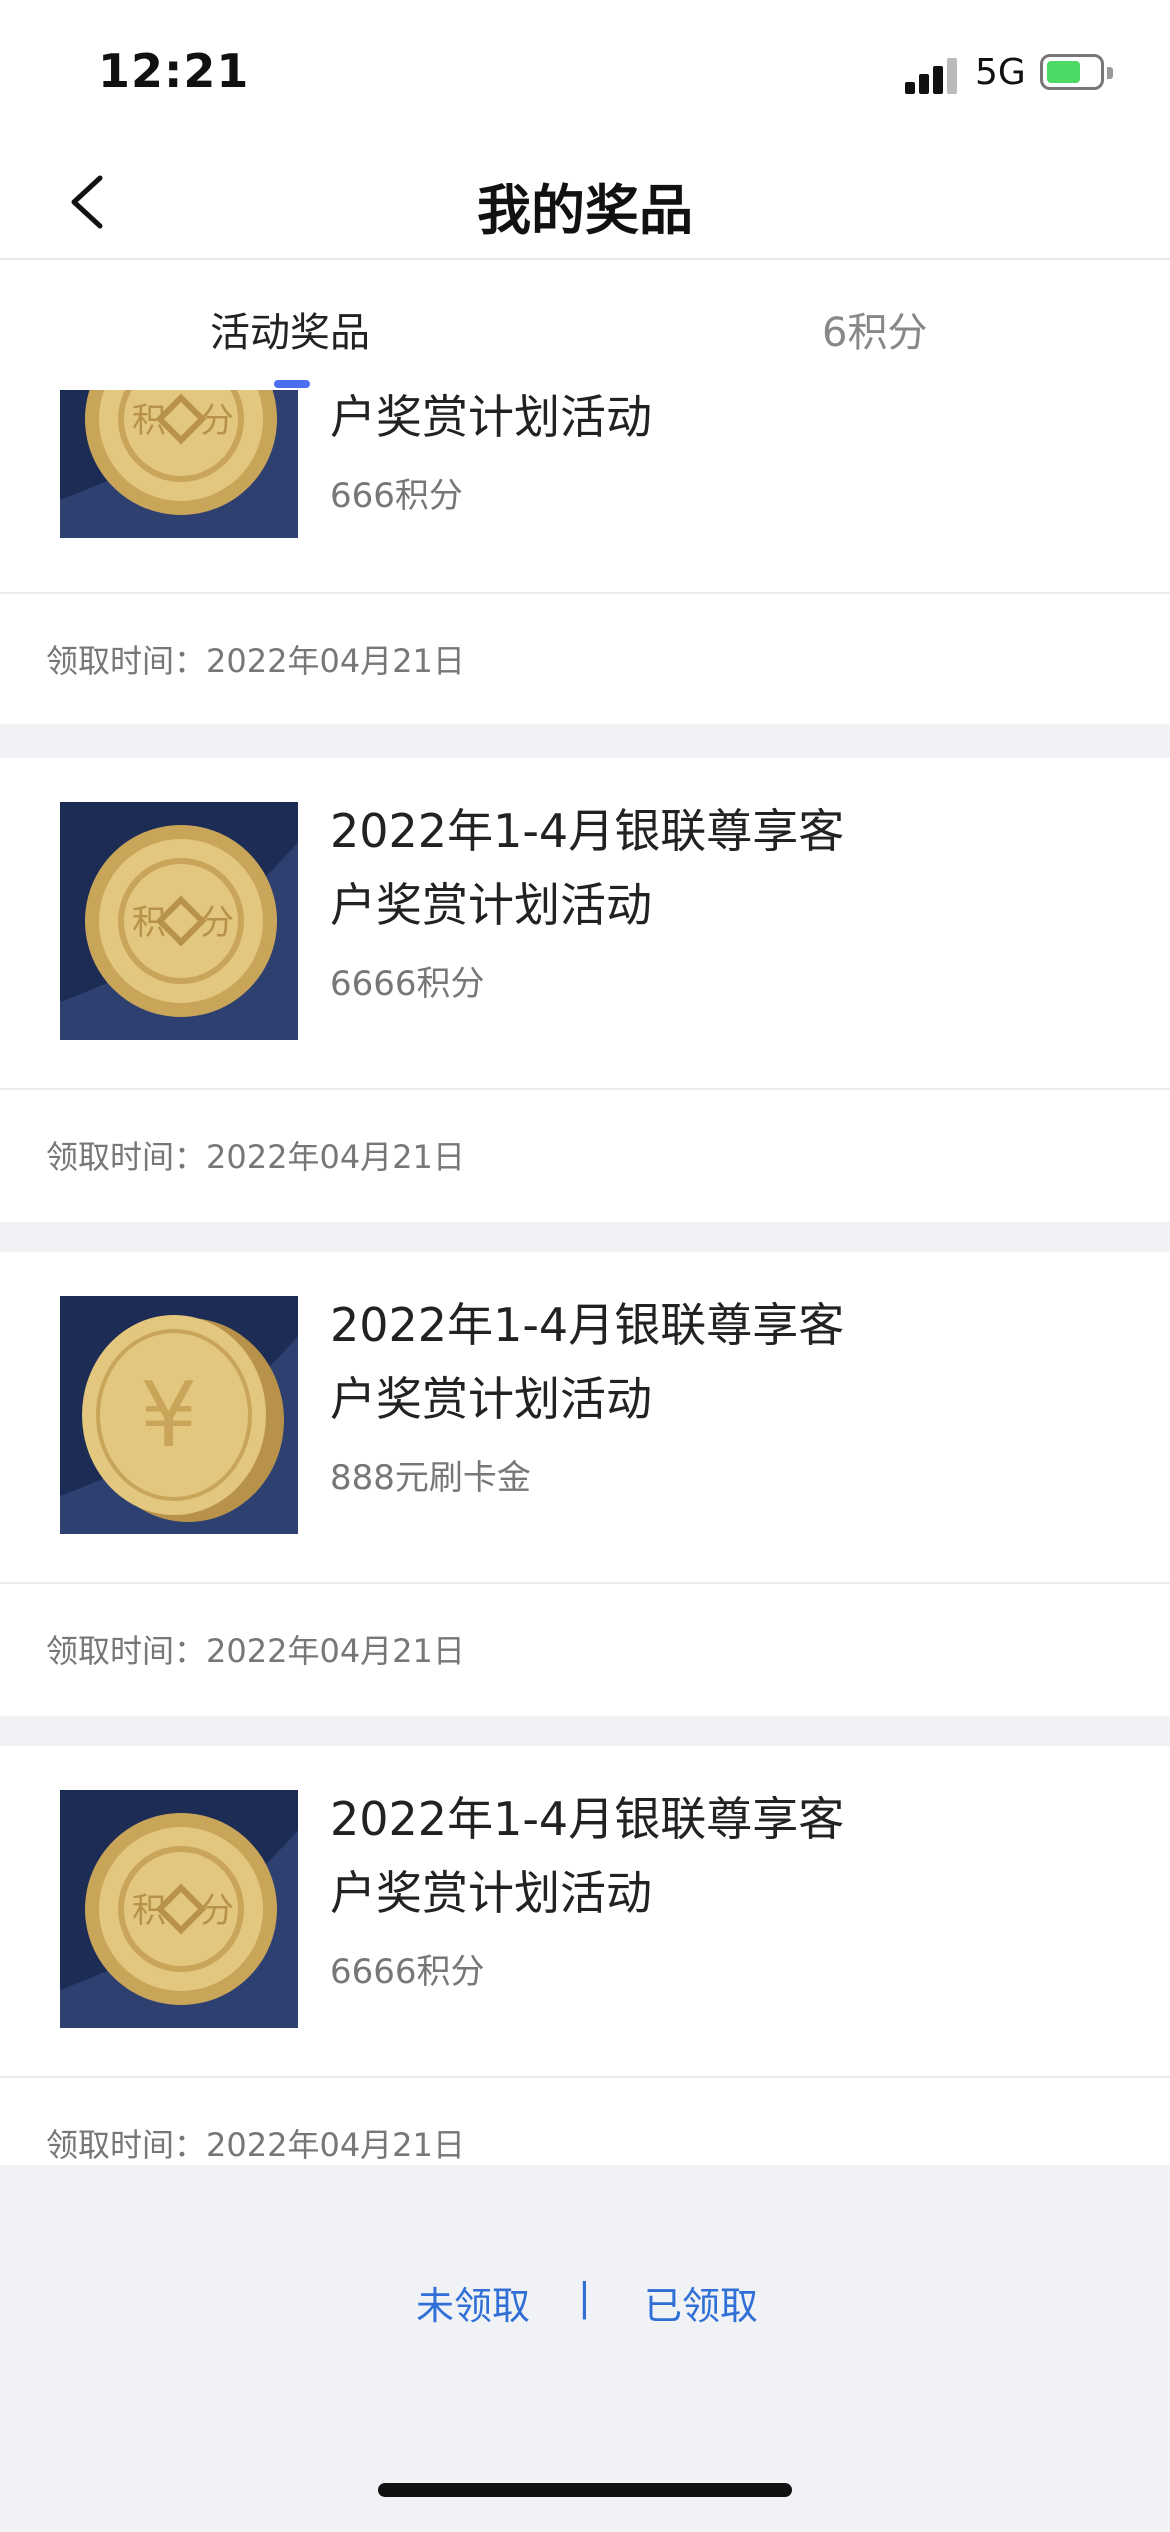 The image size is (1170, 2532). What do you see at coordinates (874, 329) in the screenshot?
I see `tab-points: 6积分` at bounding box center [874, 329].